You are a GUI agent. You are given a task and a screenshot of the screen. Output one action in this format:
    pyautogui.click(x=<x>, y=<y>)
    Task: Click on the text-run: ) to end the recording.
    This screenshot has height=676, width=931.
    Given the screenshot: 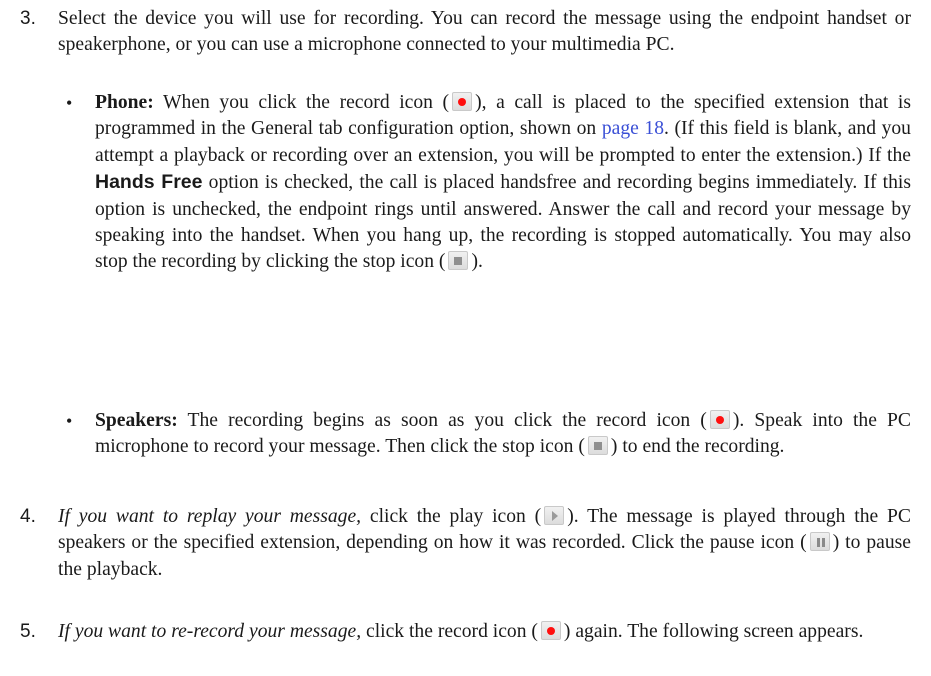 What is the action you would take?
    pyautogui.click(x=697, y=447)
    